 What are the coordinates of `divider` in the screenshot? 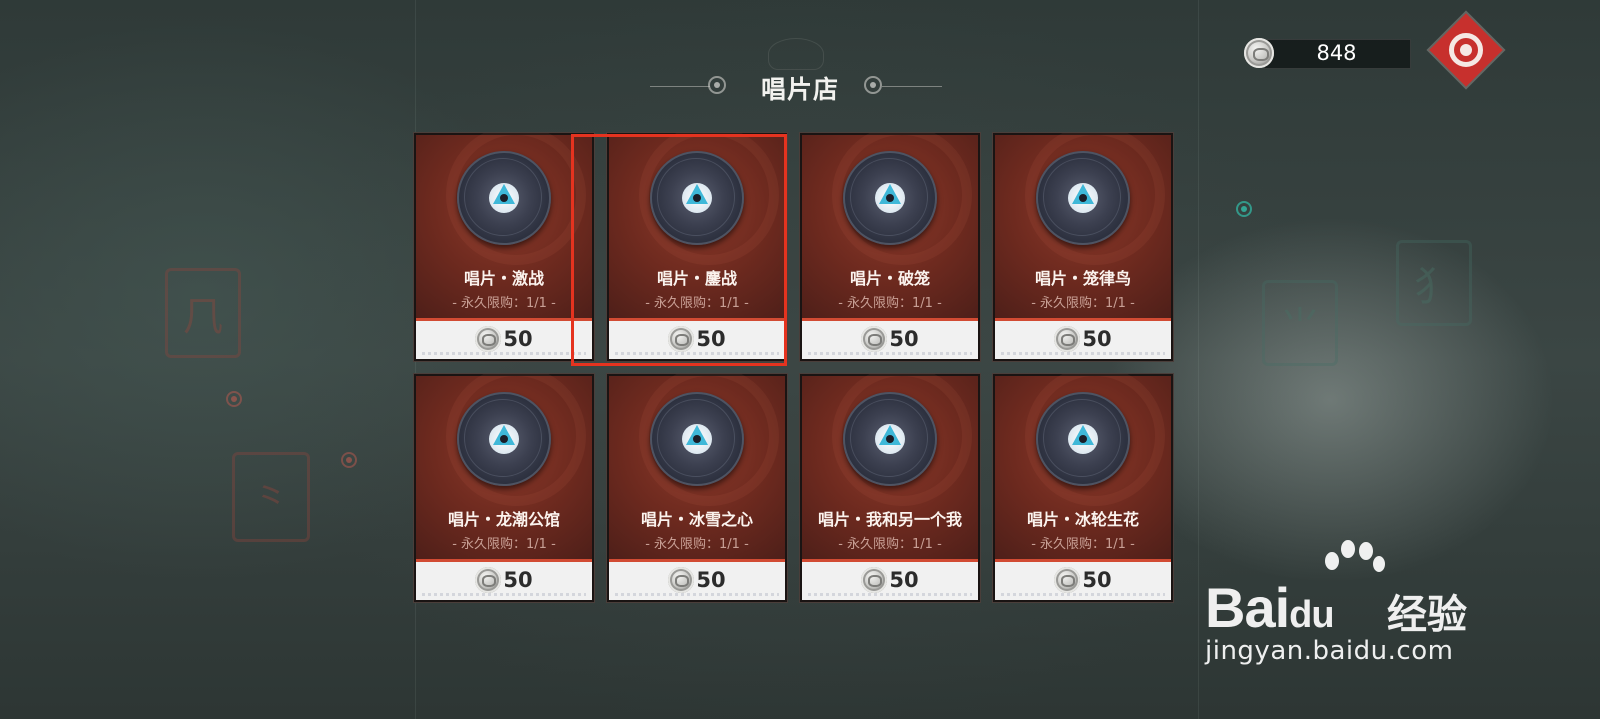 It's located at (1198, 359).